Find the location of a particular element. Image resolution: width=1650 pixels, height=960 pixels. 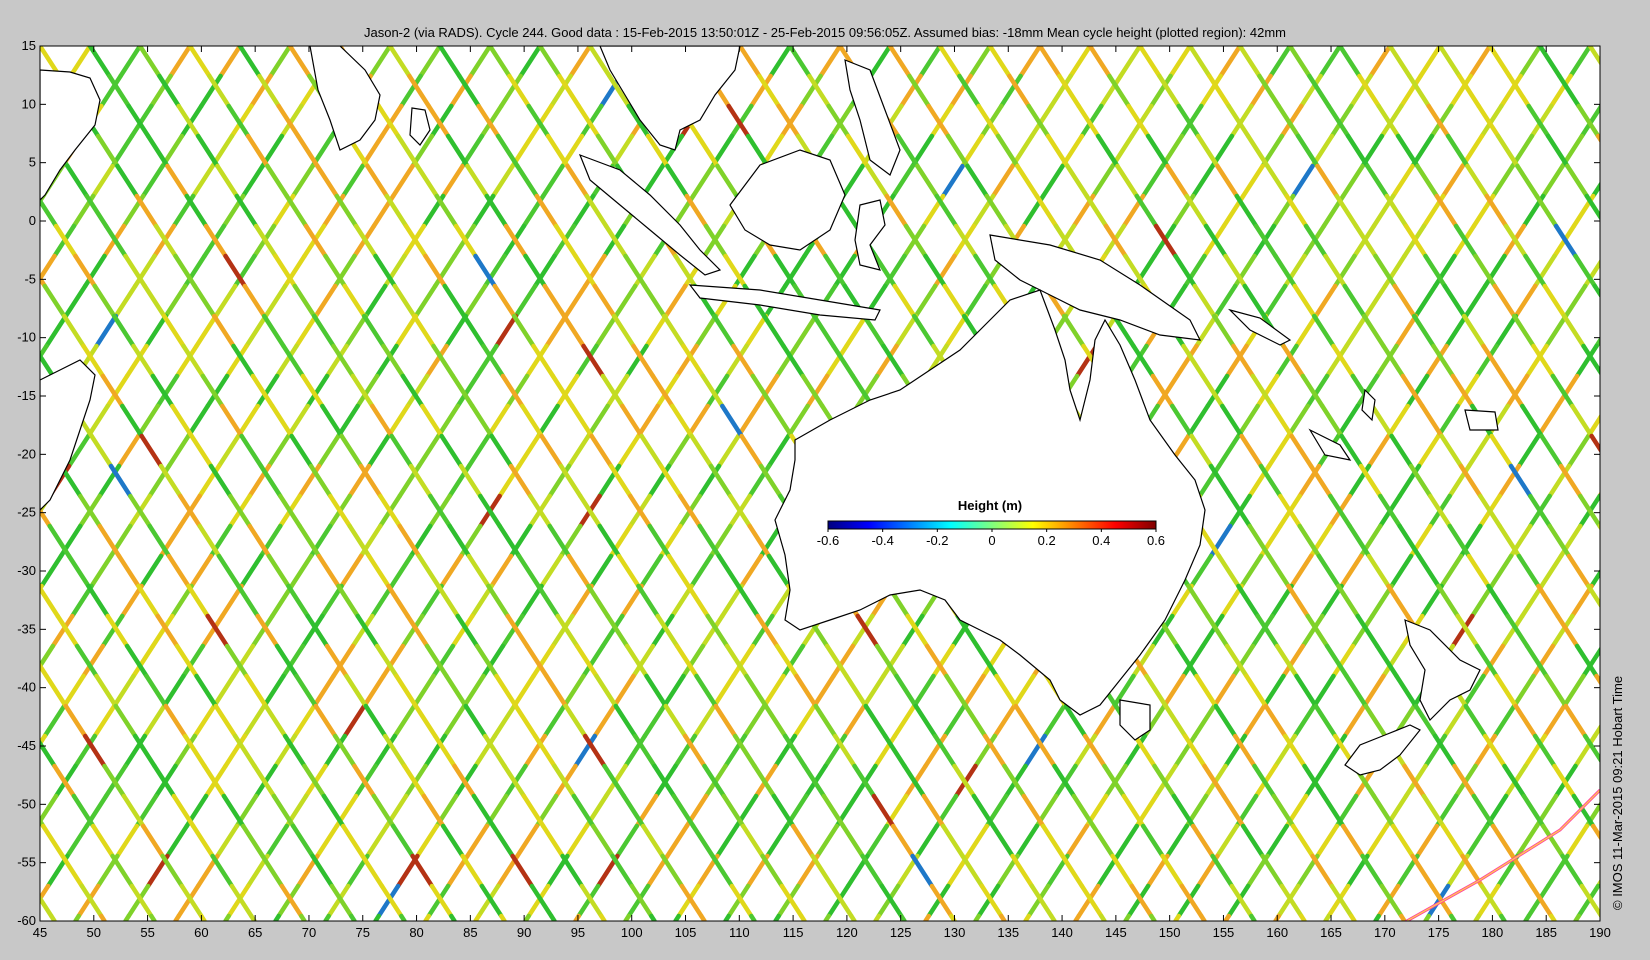

x-tick-label: 185 is located at coordinates (1546, 932).